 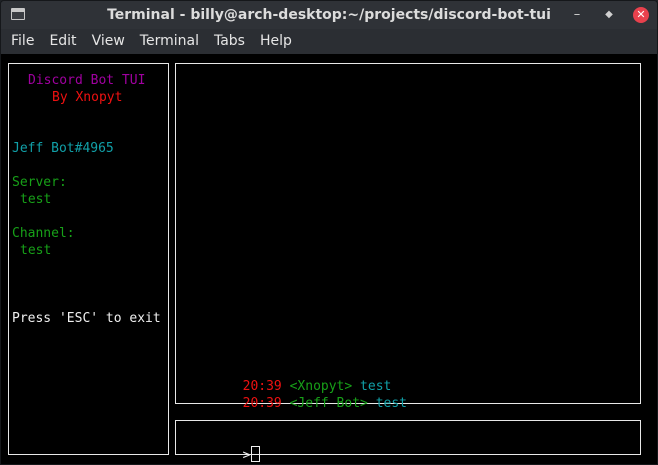 What do you see at coordinates (329, 41) in the screenshot?
I see `menu-bar: File Edit View Terminal Tabs Help` at bounding box center [329, 41].